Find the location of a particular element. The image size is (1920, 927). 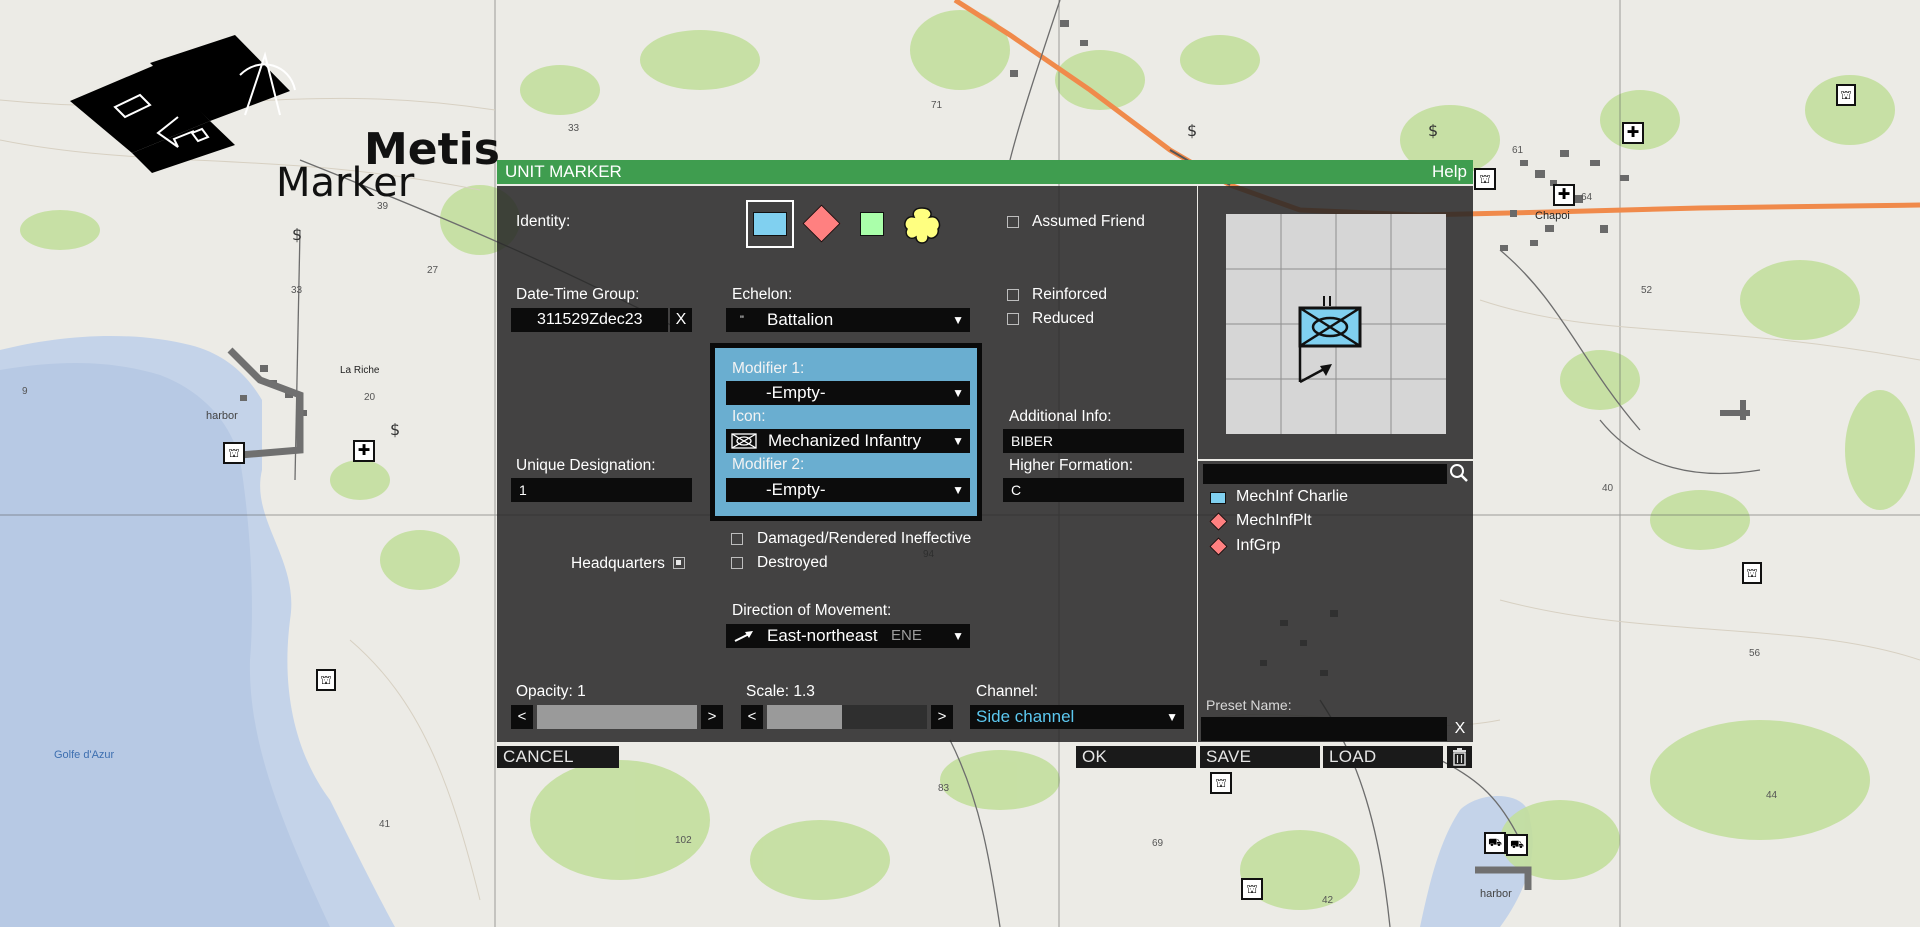

icon-label: Icon: is located at coordinates (749, 416).